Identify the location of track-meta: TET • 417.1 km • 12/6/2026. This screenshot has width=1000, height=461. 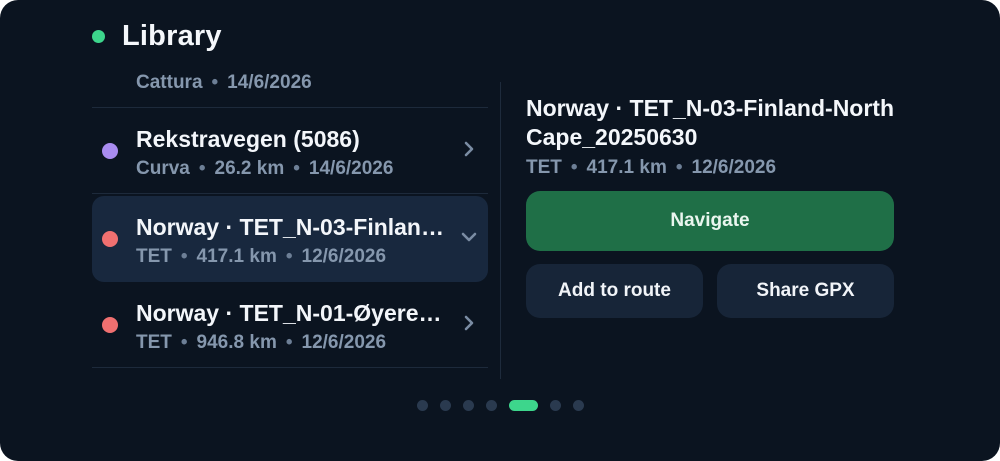
(261, 257).